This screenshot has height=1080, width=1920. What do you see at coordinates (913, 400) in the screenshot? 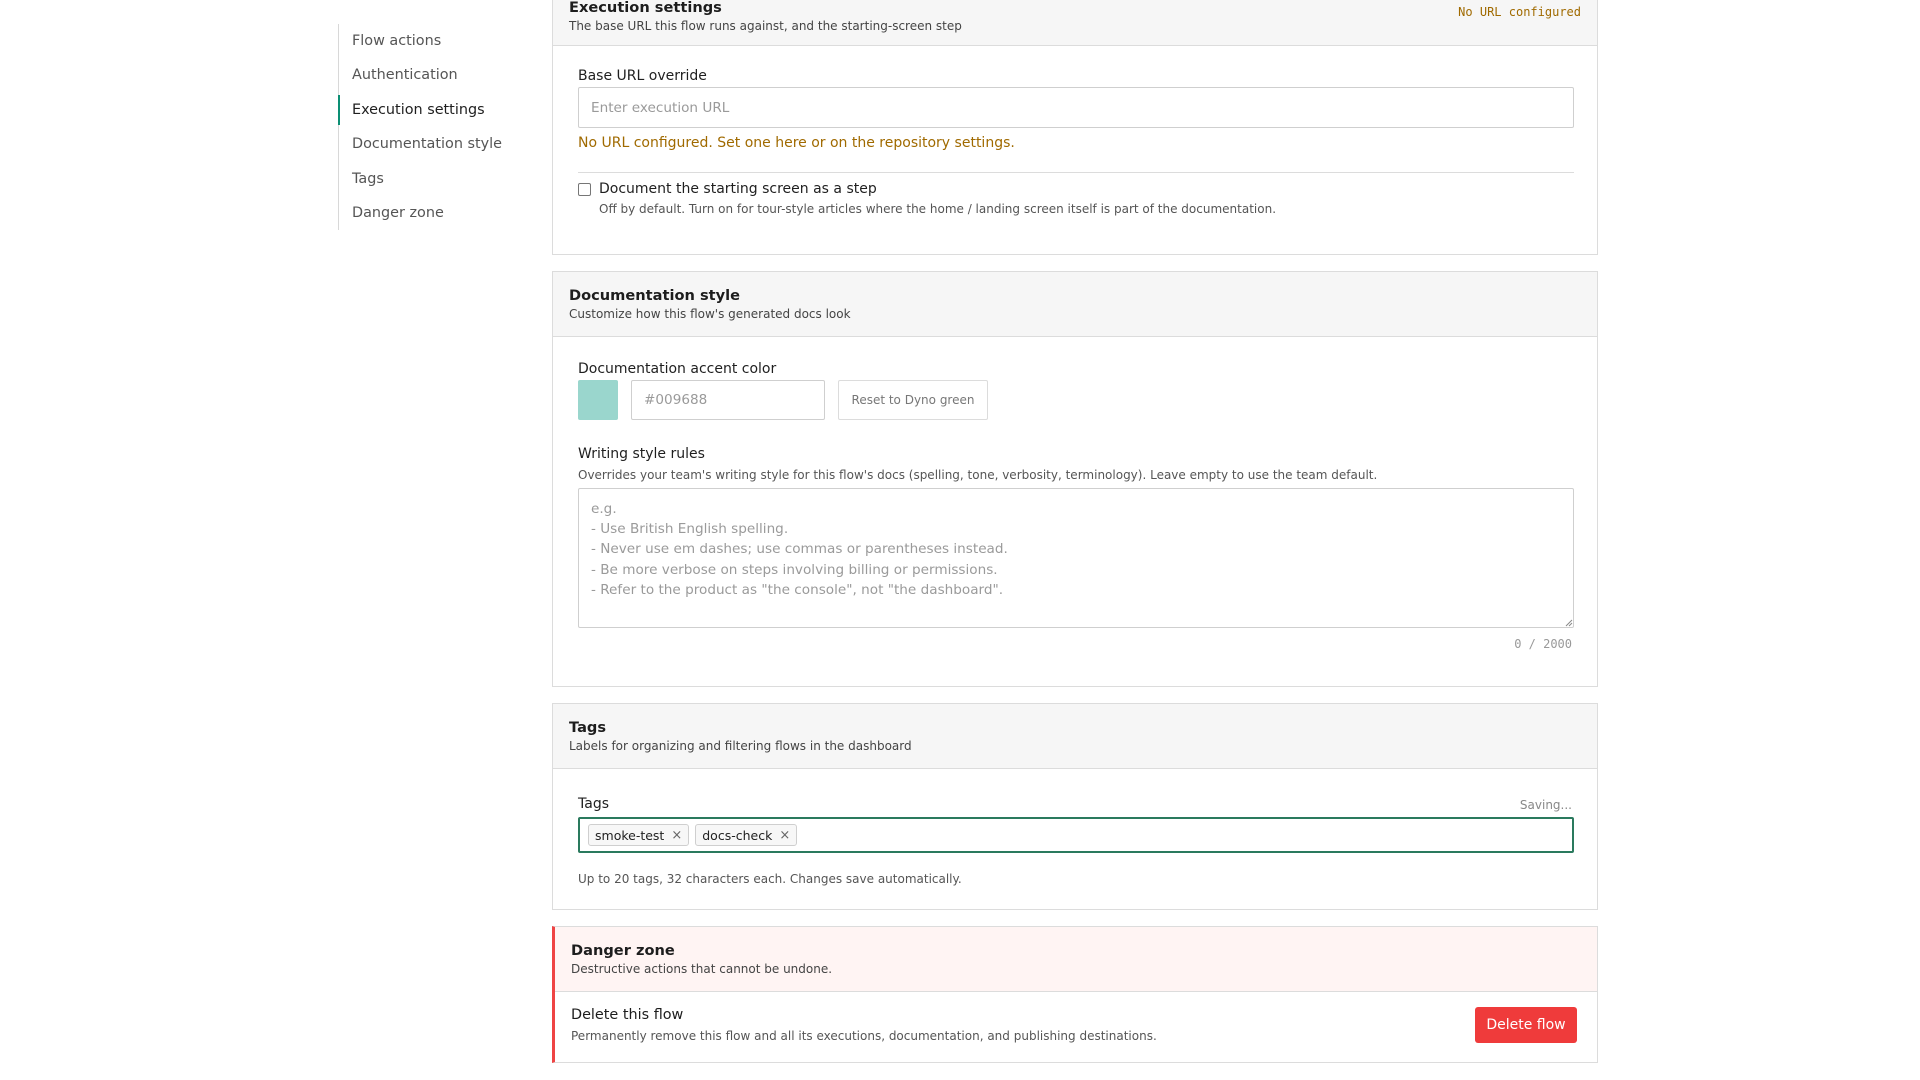
I see `reset-accent-button: Reset to Dyno green` at bounding box center [913, 400].